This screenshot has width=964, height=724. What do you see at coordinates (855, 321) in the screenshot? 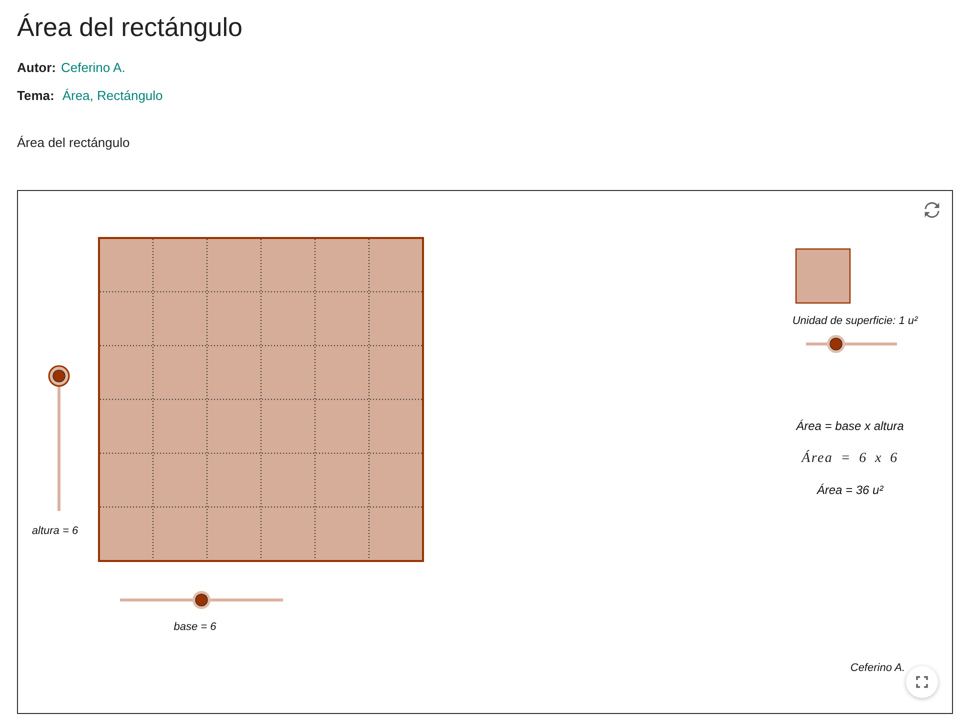
I see `unit-label: Unidad de superficie: 1 u²` at bounding box center [855, 321].